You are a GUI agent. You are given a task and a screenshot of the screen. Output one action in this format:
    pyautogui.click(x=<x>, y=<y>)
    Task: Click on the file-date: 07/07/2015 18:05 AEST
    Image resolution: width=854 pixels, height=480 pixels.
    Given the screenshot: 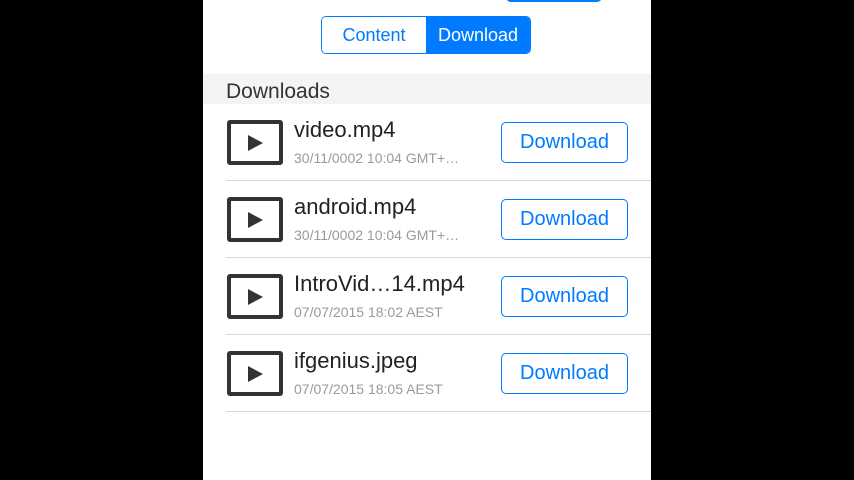 What is the action you would take?
    pyautogui.click(x=368, y=389)
    